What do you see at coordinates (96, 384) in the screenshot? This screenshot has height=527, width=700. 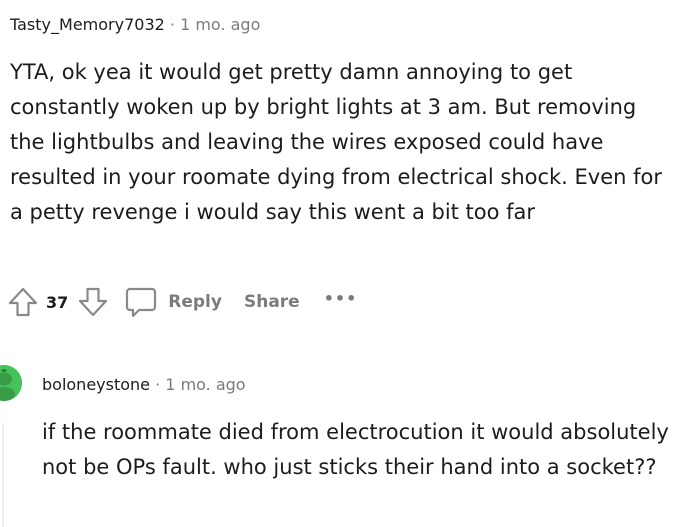 I see `comment-author: boloneystone` at bounding box center [96, 384].